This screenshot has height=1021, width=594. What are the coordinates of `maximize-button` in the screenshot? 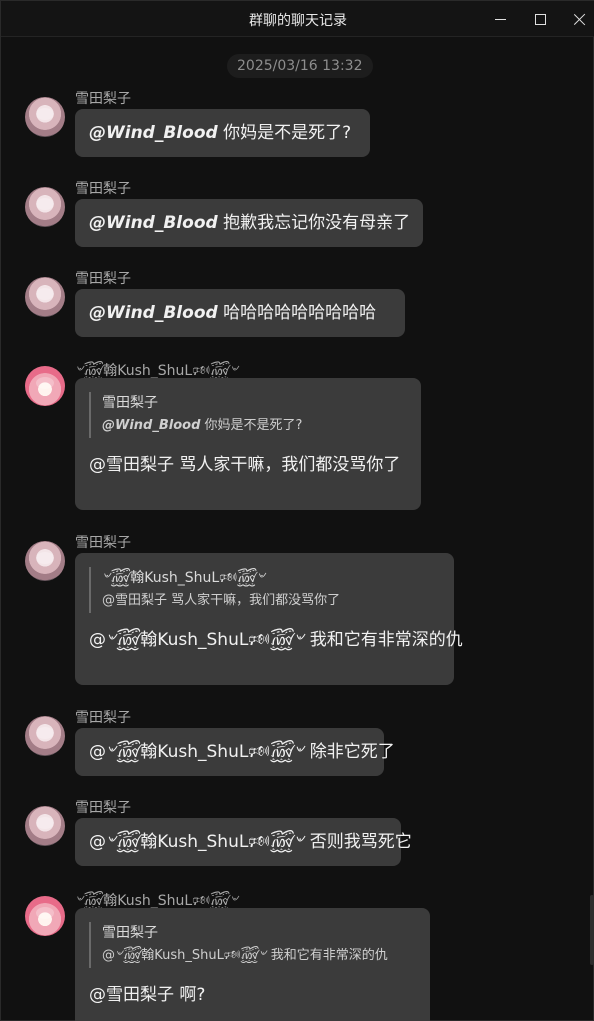 It's located at (540, 19).